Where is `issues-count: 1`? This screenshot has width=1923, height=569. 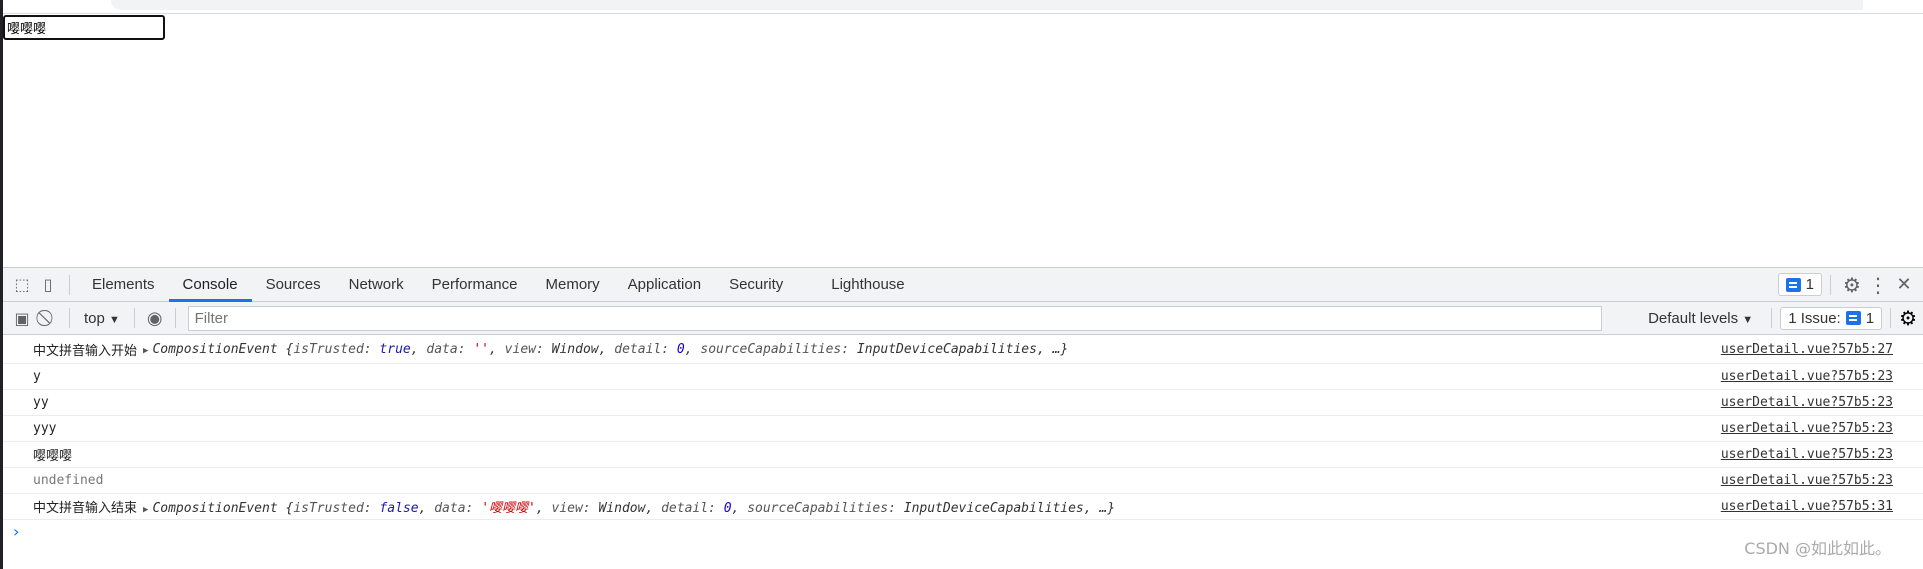 issues-count: 1 is located at coordinates (1870, 318).